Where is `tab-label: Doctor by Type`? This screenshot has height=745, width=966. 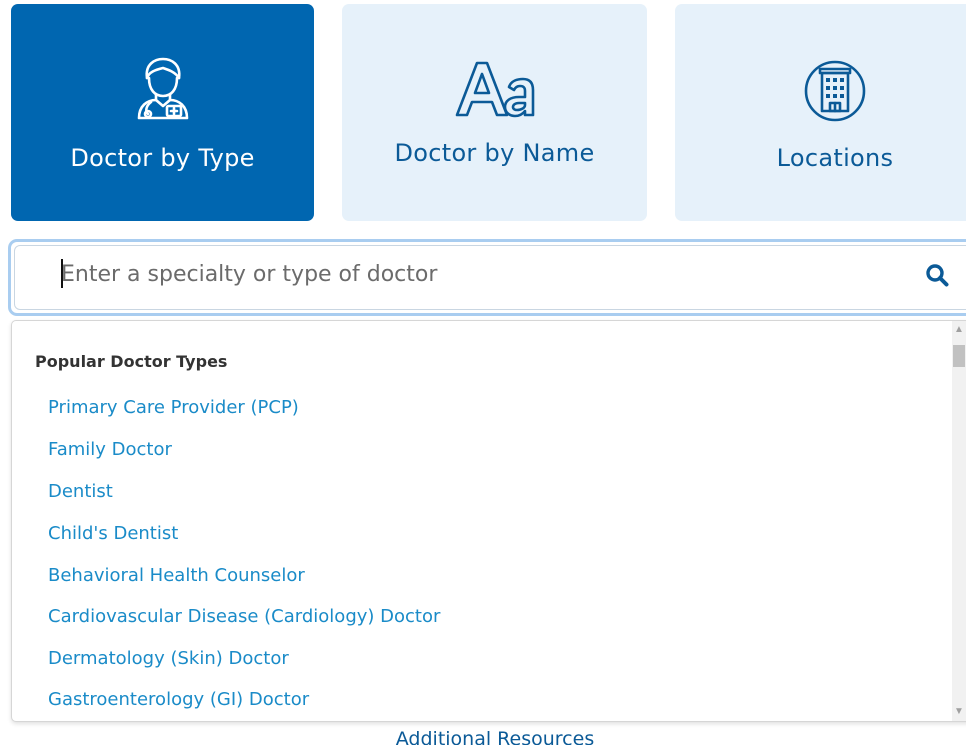
tab-label: Doctor by Type is located at coordinates (162, 158).